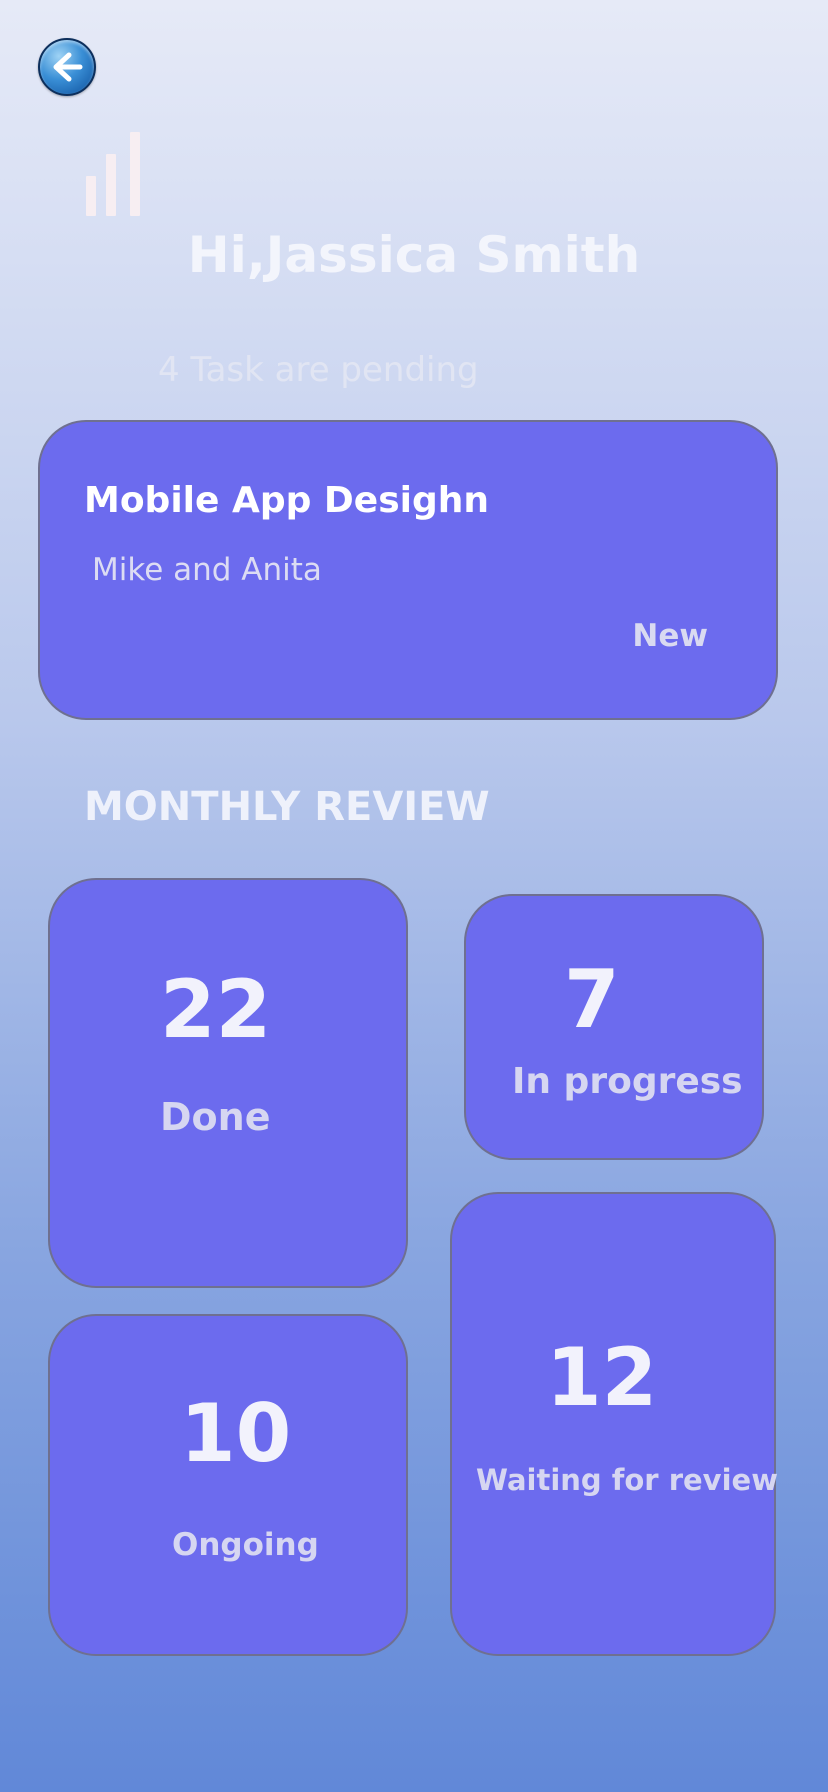  What do you see at coordinates (207, 570) in the screenshot?
I see `task-members: Mike and Anita` at bounding box center [207, 570].